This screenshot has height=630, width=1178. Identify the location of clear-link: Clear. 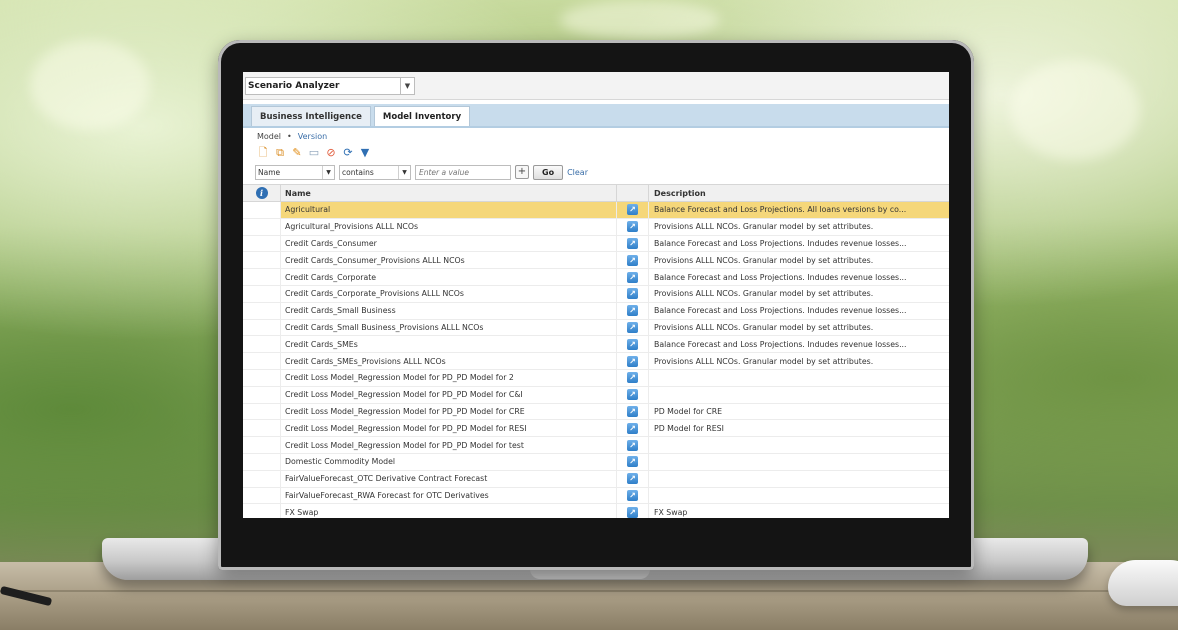
(577, 172).